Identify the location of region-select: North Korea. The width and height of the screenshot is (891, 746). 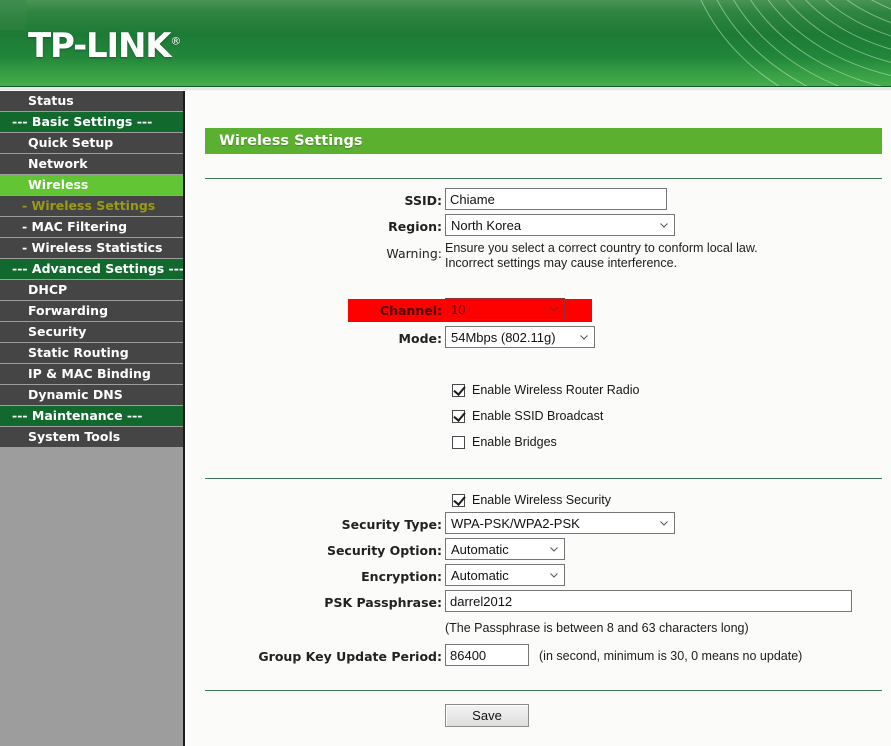
(560, 225).